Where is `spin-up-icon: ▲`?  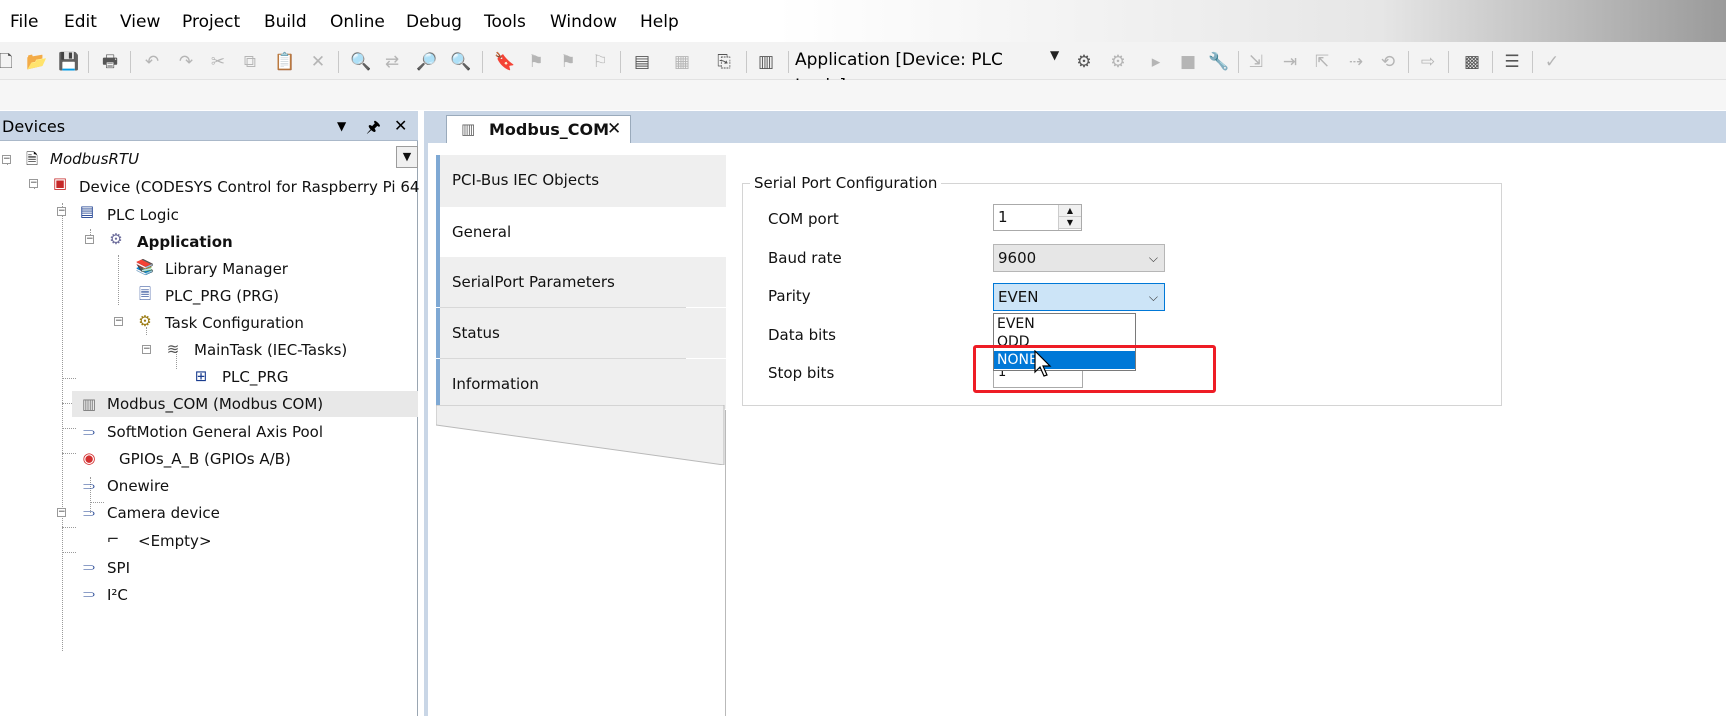
spin-up-icon: ▲ is located at coordinates (1070, 211).